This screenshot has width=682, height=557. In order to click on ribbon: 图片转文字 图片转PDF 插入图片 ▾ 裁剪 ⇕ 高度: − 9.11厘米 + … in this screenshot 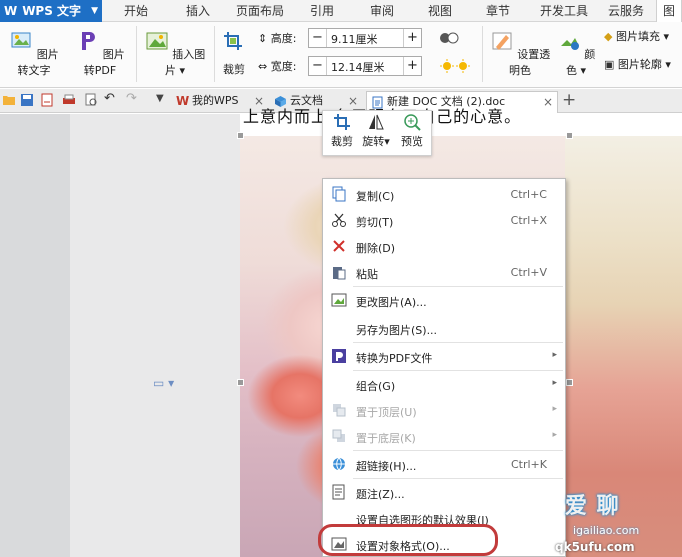, I will do `click(341, 55)`.